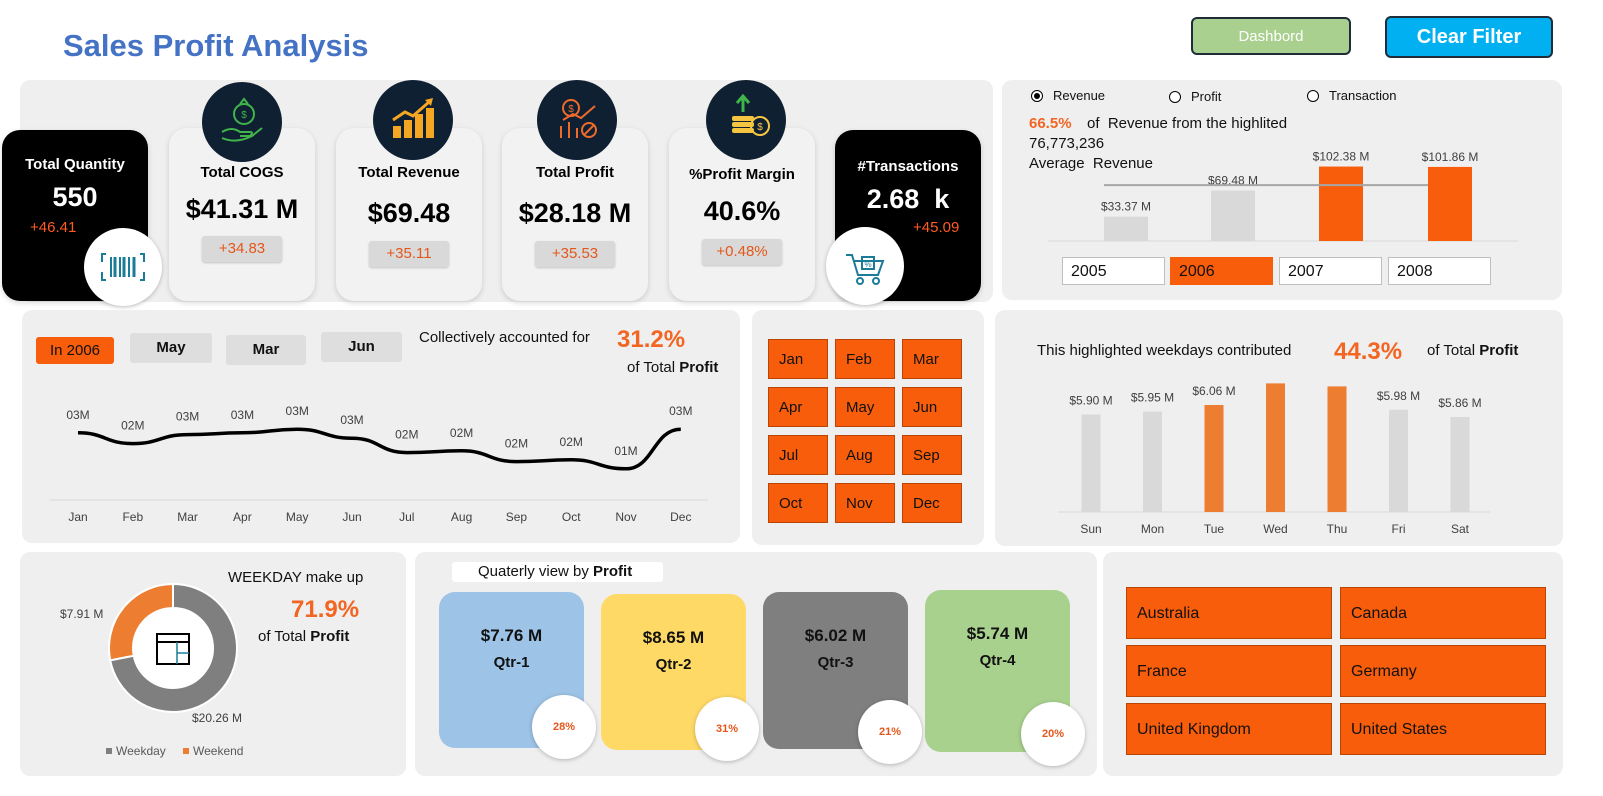 The image size is (1603, 796). What do you see at coordinates (504, 337) in the screenshot?
I see `collective-text: Collectively accounted for` at bounding box center [504, 337].